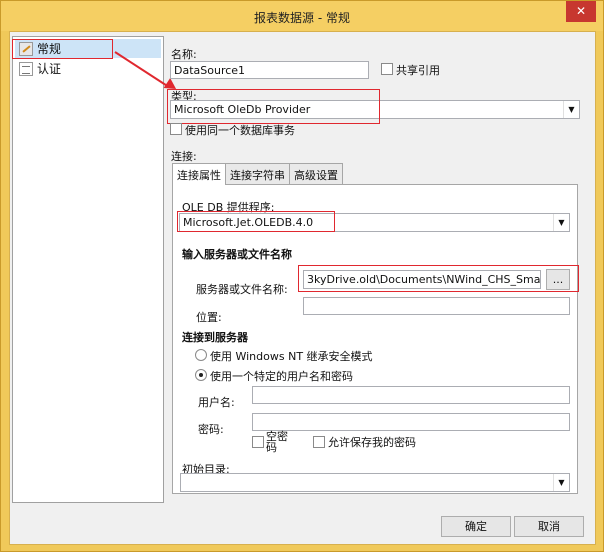 The image size is (604, 552). Describe the element at coordinates (316, 173) in the screenshot. I see `tab-advanced-settings: 高级设置` at that location.